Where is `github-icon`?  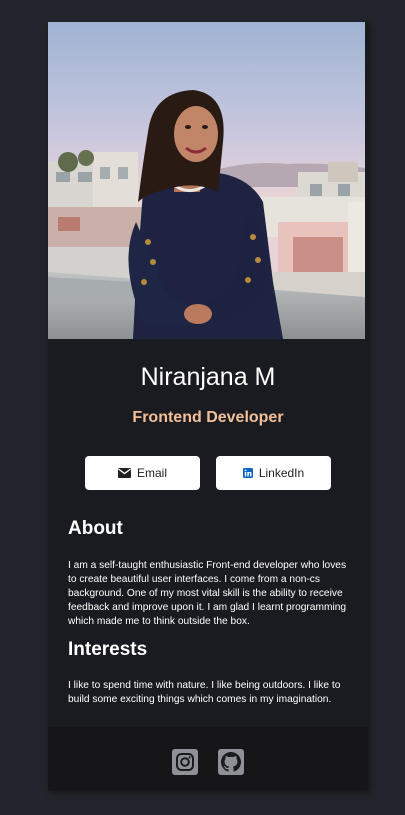
github-icon is located at coordinates (231, 762).